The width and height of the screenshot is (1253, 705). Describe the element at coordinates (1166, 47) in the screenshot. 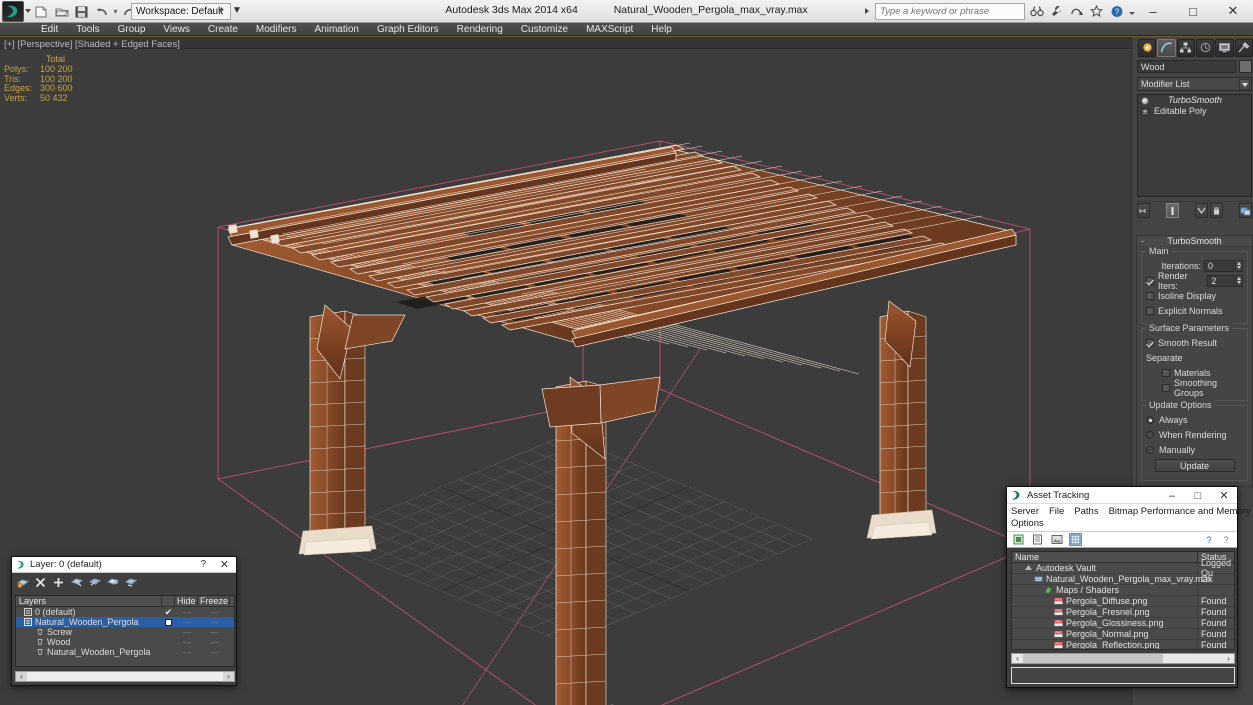

I see `modify-tab` at that location.